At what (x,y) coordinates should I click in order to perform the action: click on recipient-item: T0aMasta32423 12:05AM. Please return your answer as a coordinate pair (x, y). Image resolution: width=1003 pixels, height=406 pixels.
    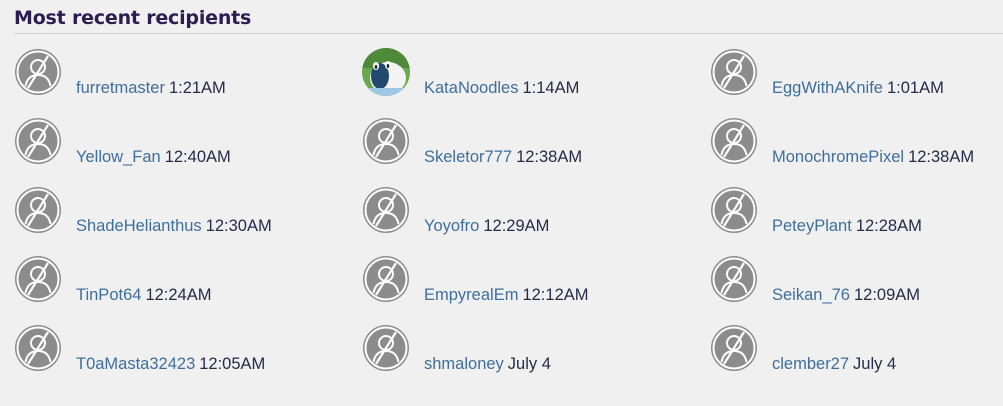
    Looking at the image, I should click on (188, 356).